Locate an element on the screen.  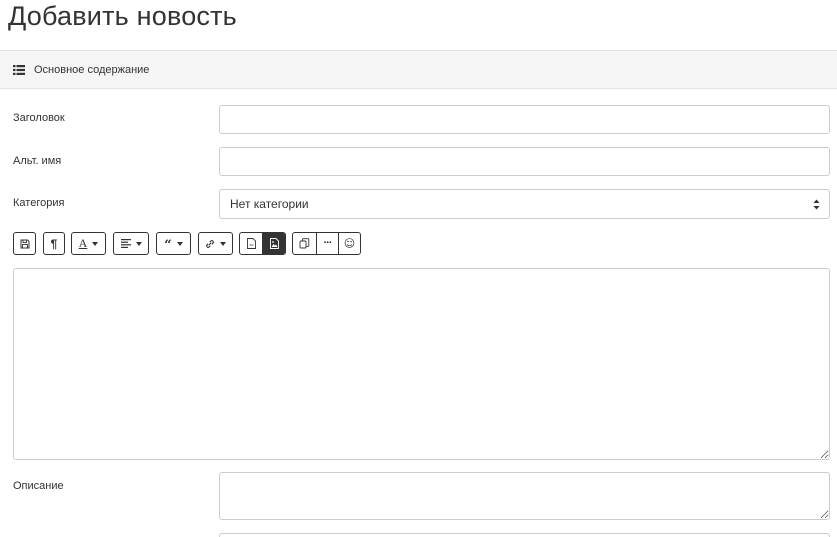
section-title: Основное содержание is located at coordinates (92, 69).